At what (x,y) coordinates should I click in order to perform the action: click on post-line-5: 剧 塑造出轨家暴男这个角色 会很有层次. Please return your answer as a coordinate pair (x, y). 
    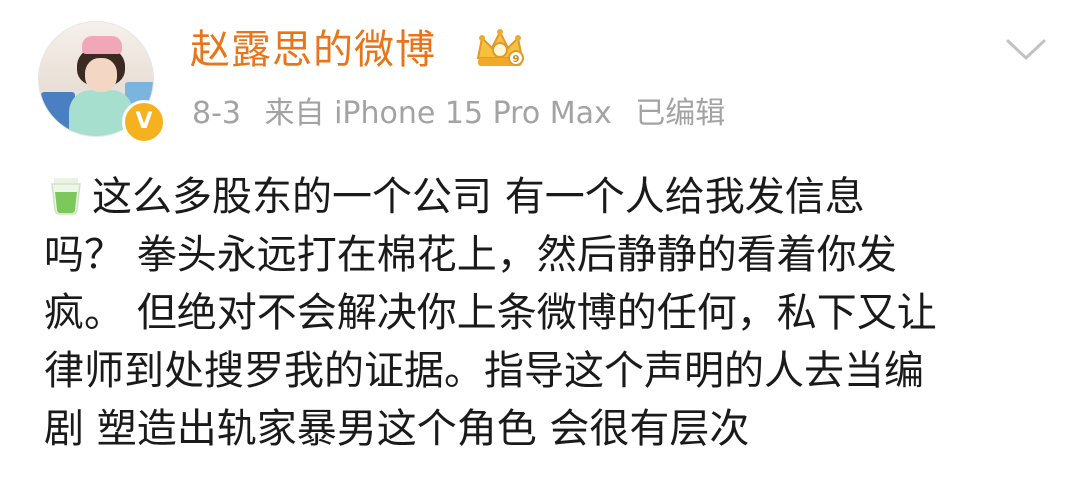
    Looking at the image, I should click on (397, 429).